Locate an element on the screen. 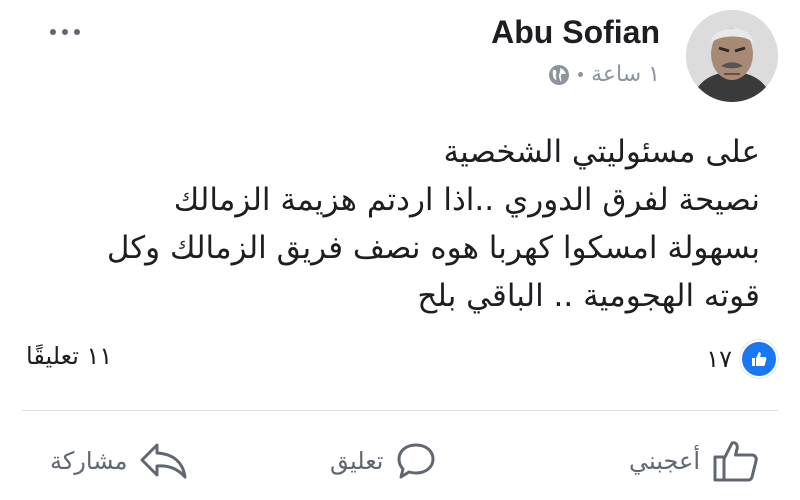 This screenshot has width=800, height=500. divider is located at coordinates (400, 410).